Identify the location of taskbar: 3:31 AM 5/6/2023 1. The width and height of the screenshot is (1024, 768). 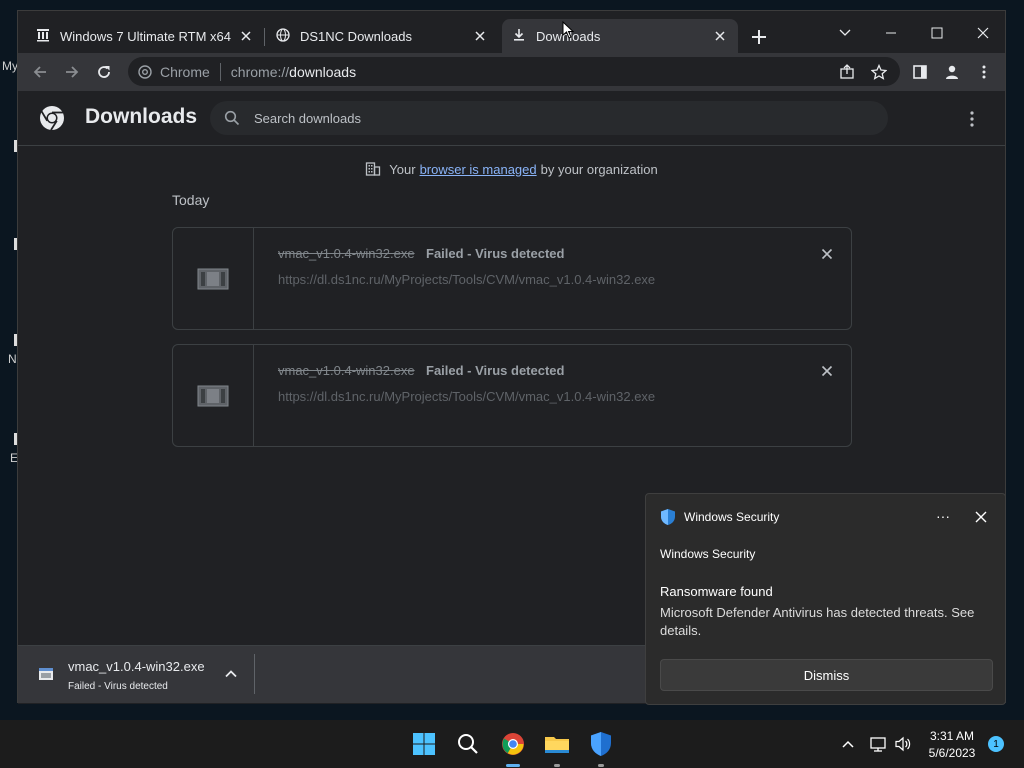
(512, 744).